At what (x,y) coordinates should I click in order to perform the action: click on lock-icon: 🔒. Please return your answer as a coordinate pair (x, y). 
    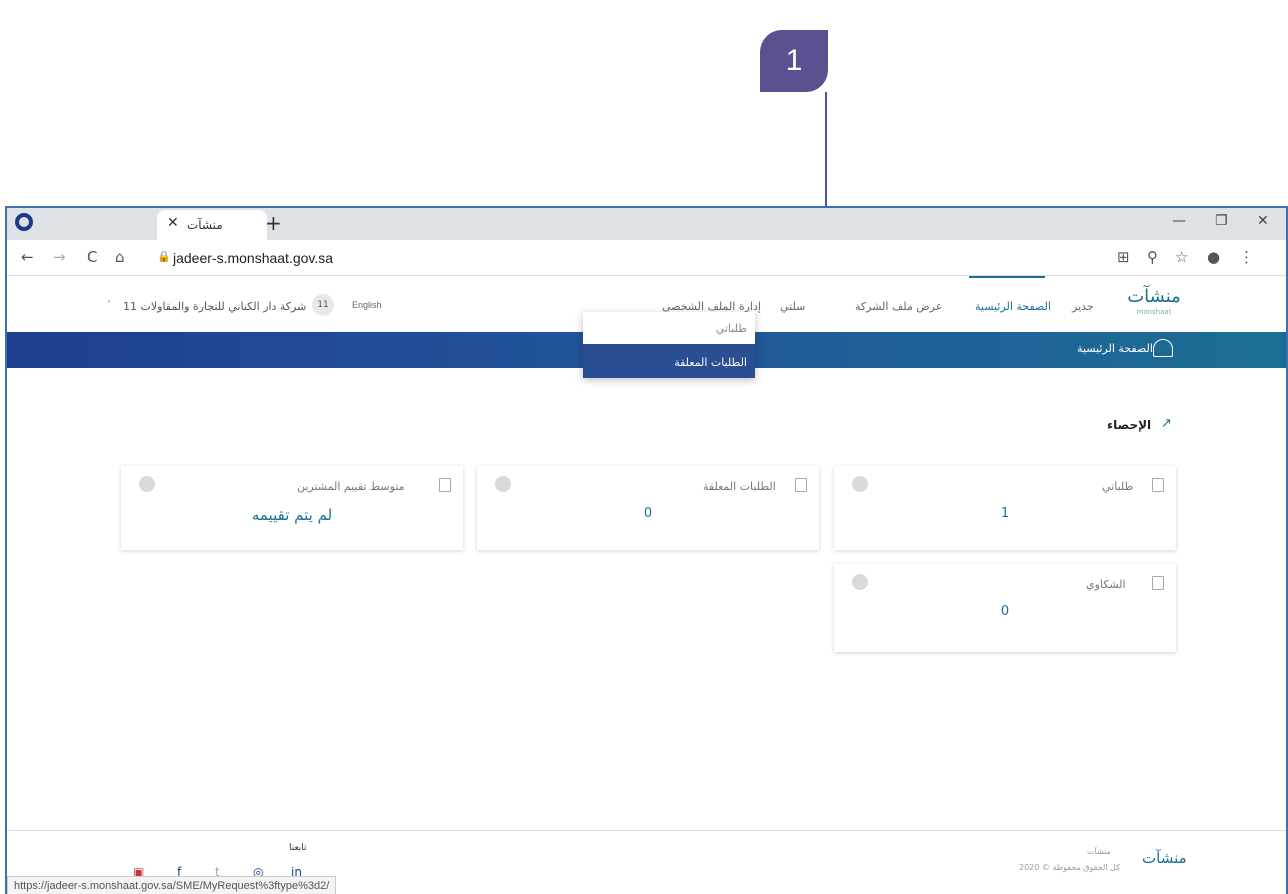
    Looking at the image, I should click on (164, 256).